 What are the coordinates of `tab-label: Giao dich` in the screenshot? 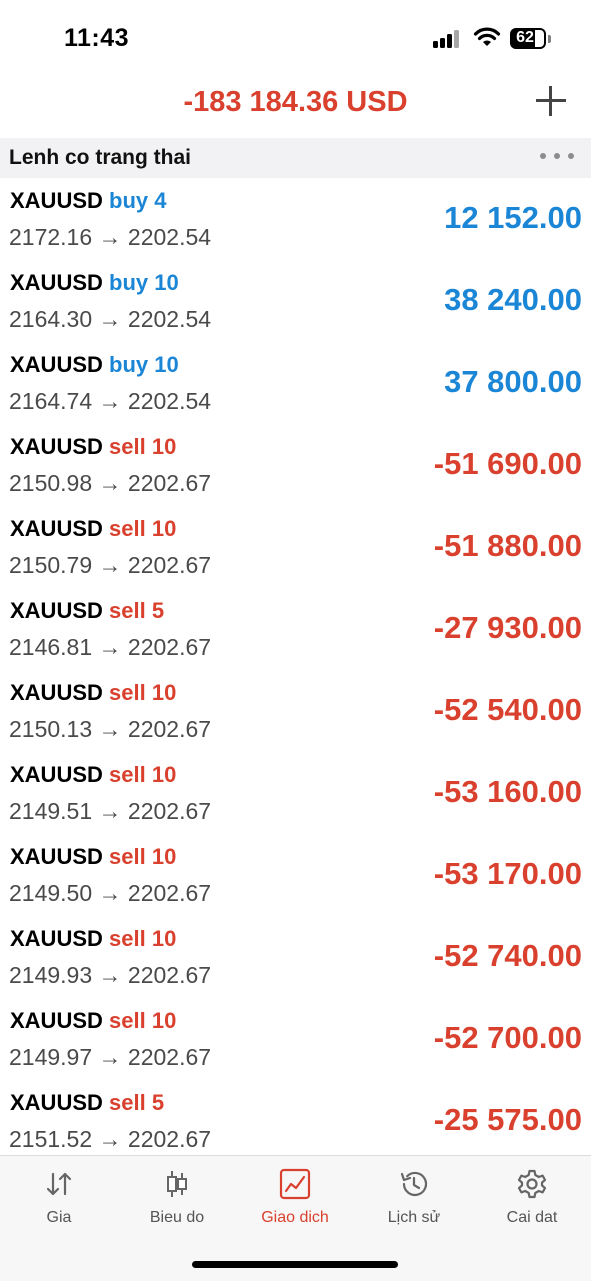 It's located at (295, 1217).